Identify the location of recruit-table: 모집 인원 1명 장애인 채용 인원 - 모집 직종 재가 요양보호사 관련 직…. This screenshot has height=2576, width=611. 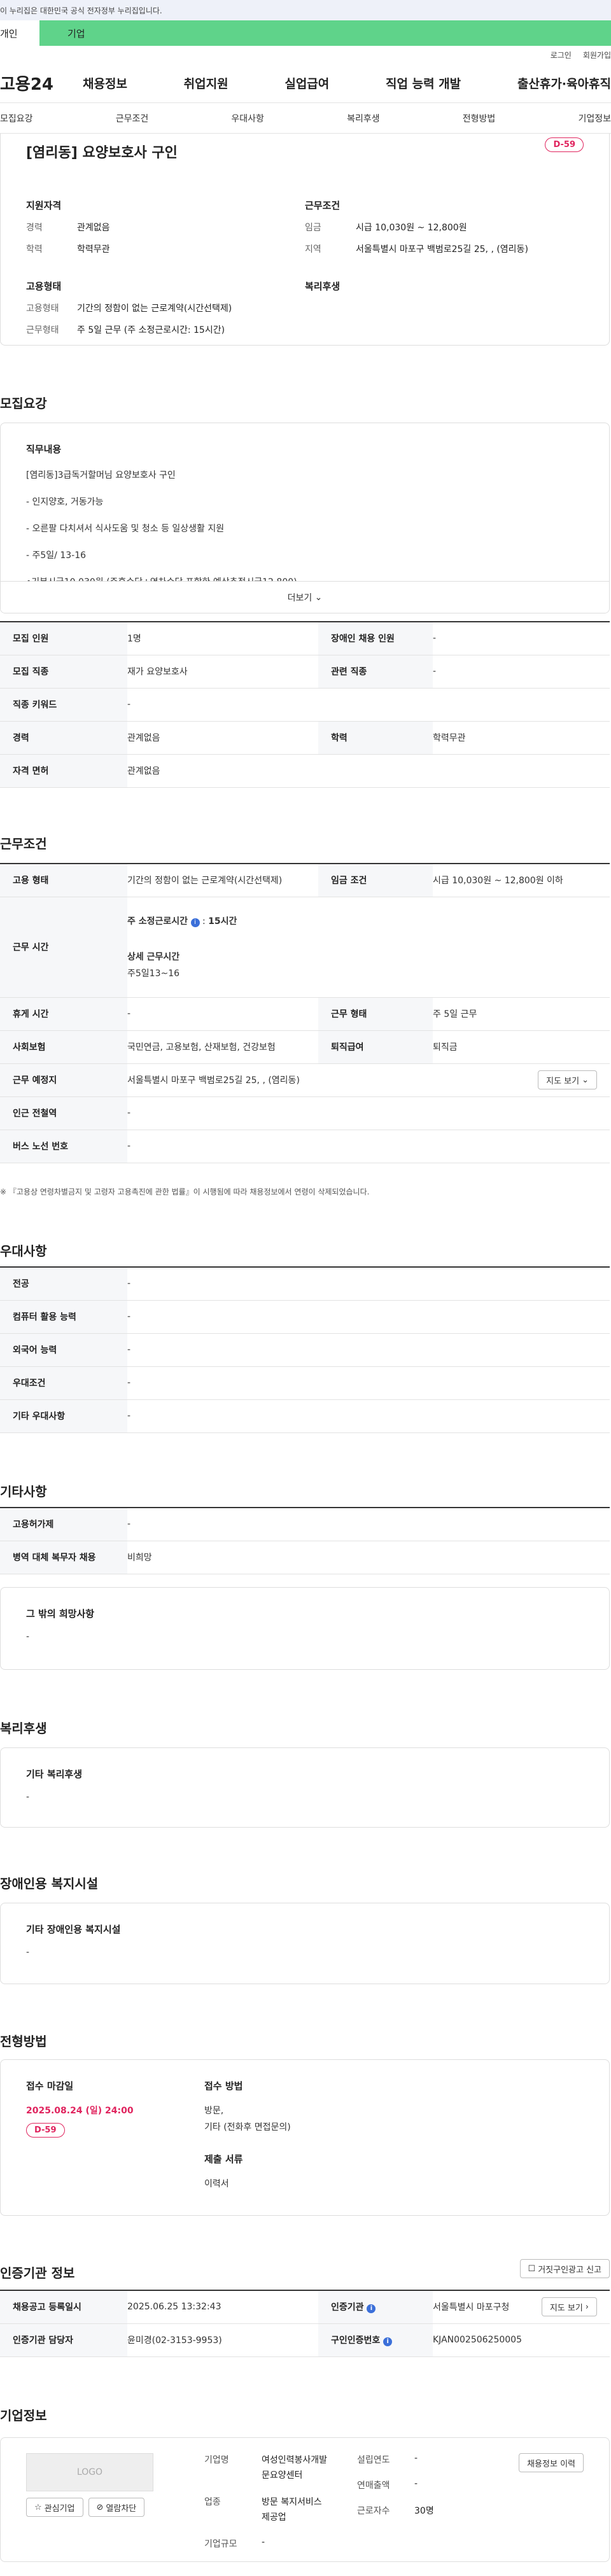
(305, 704).